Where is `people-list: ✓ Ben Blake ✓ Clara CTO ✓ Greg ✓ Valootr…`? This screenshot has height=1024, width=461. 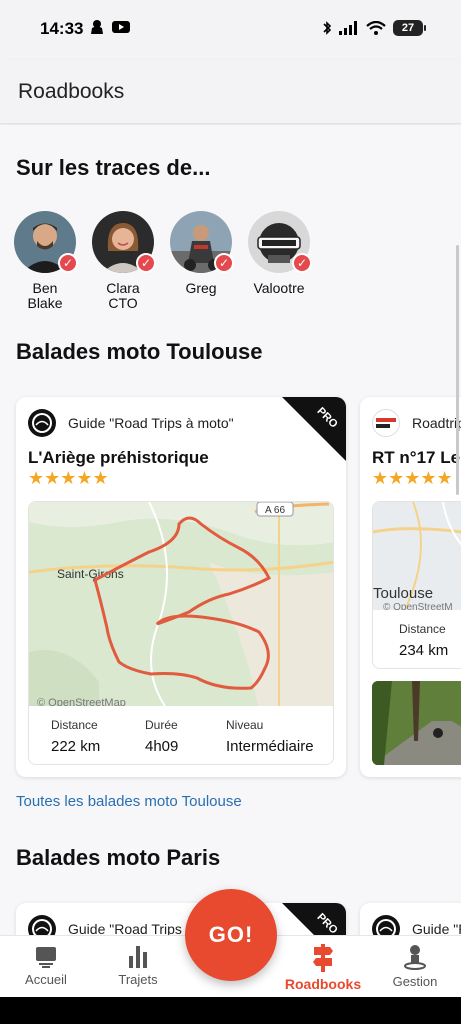
people-list: ✓ Ben Blake ✓ Clara CTO ✓ Greg ✓ Valootr… is located at coordinates (163, 261).